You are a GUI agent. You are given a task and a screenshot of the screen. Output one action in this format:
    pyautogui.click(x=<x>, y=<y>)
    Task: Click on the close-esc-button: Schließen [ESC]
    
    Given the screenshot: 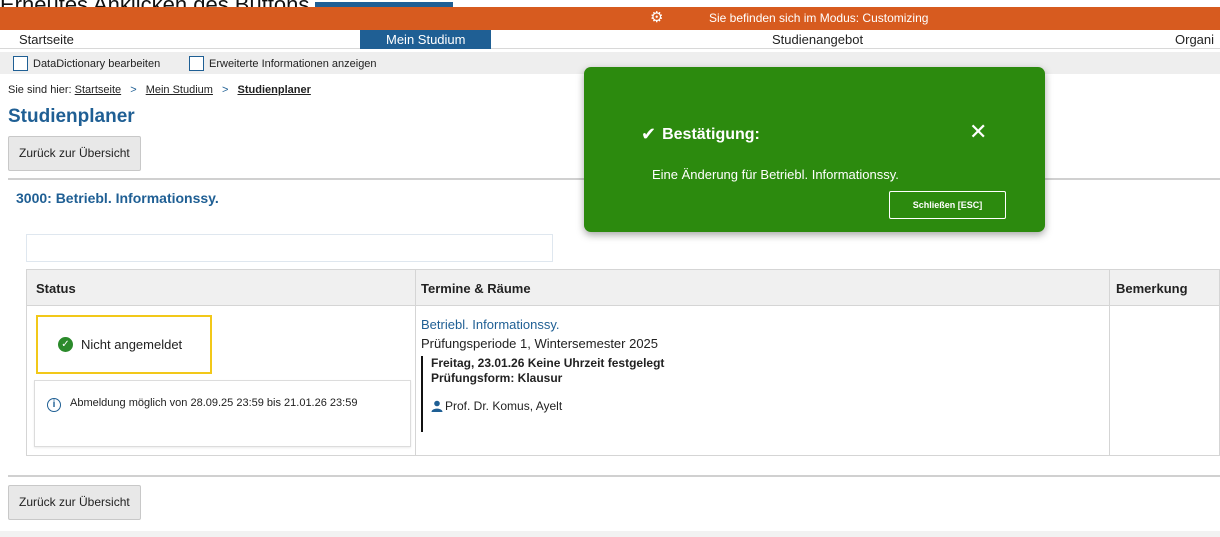 What is the action you would take?
    pyautogui.click(x=947, y=205)
    